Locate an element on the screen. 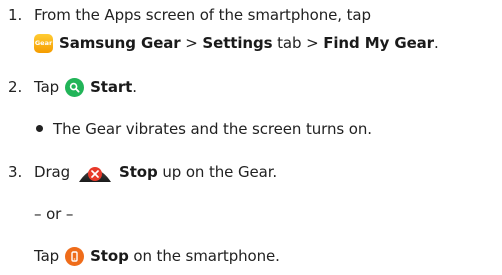 The image size is (502, 275). app-name: Samsung Gear is located at coordinates (120, 43).